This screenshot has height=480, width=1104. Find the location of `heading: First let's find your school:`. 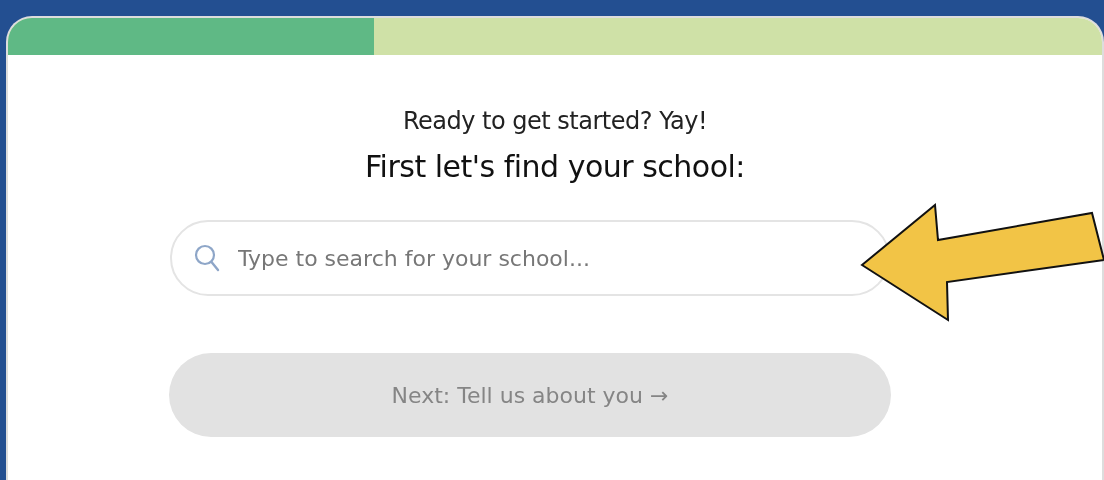

heading: First let's find your school: is located at coordinates (555, 166).